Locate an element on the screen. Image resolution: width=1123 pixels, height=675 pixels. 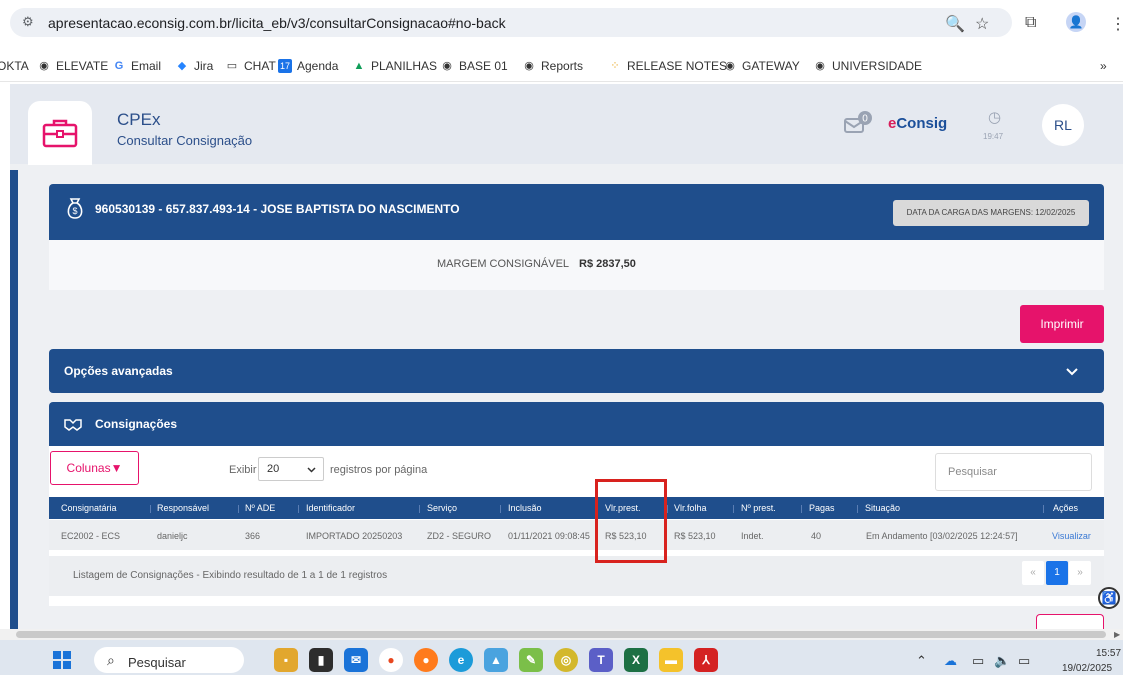
scrollbar-thumb is located at coordinates (561, 634).